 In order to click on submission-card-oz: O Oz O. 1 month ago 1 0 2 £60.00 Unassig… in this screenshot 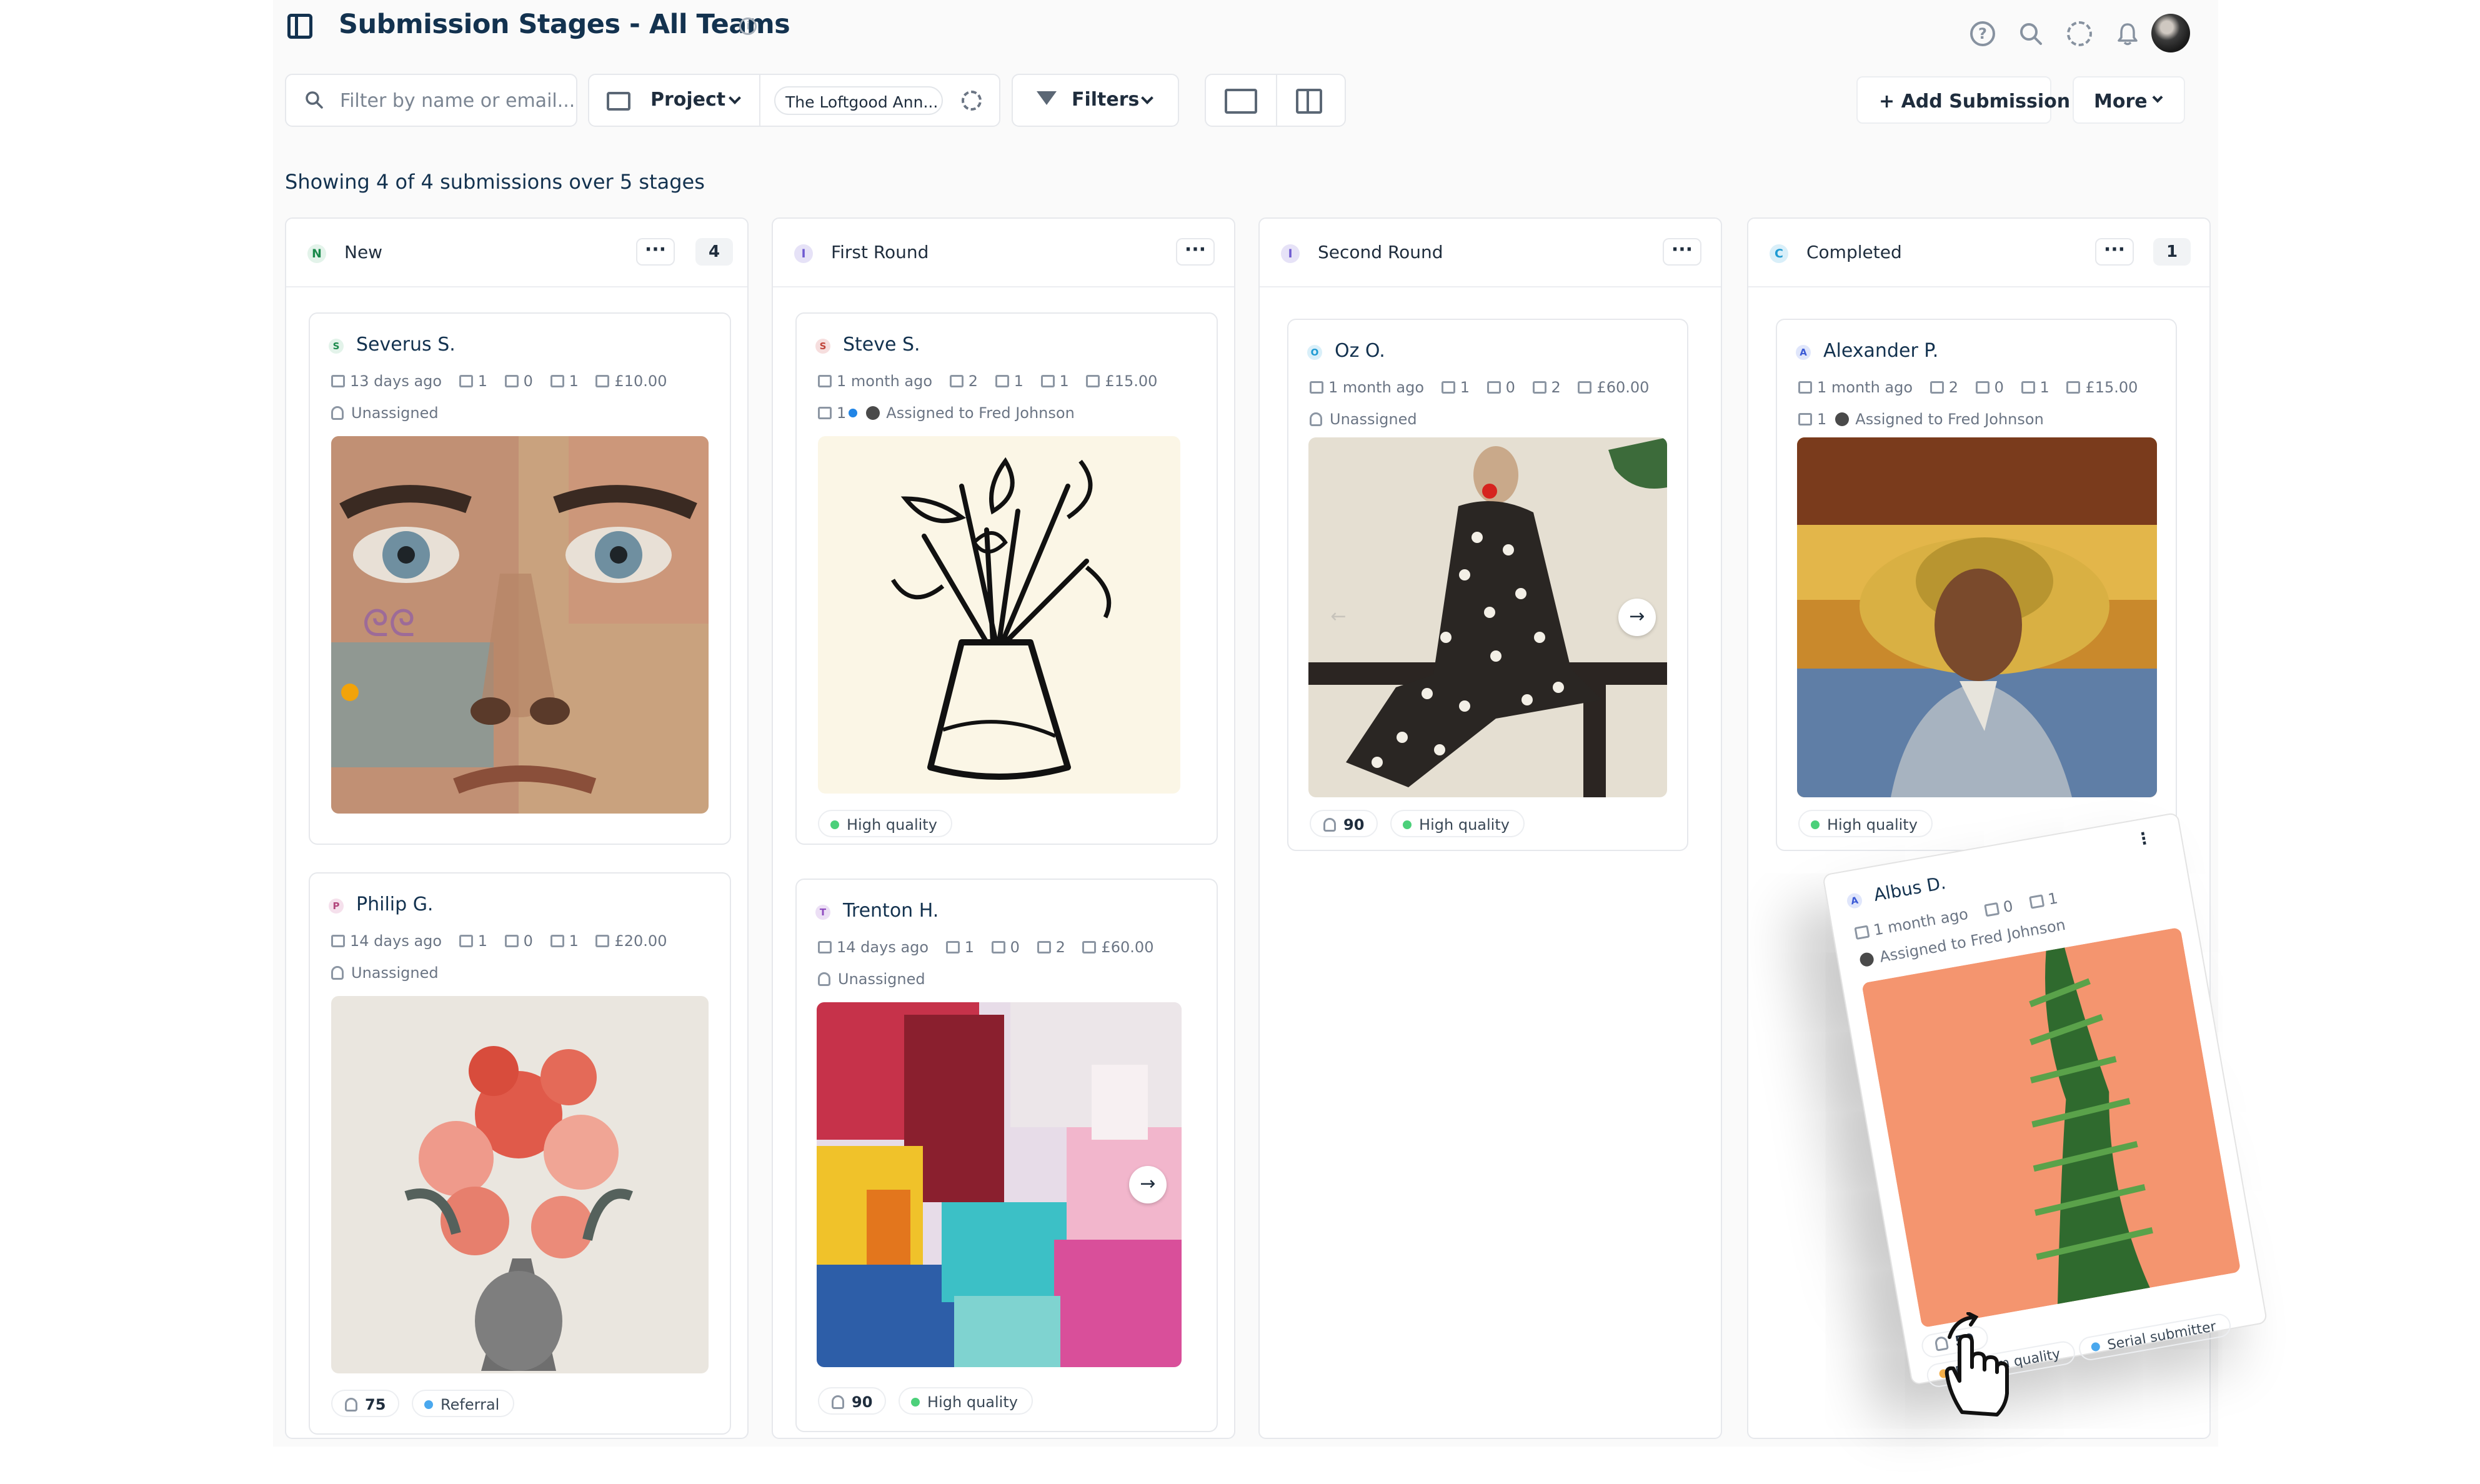, I will do `click(1487, 585)`.